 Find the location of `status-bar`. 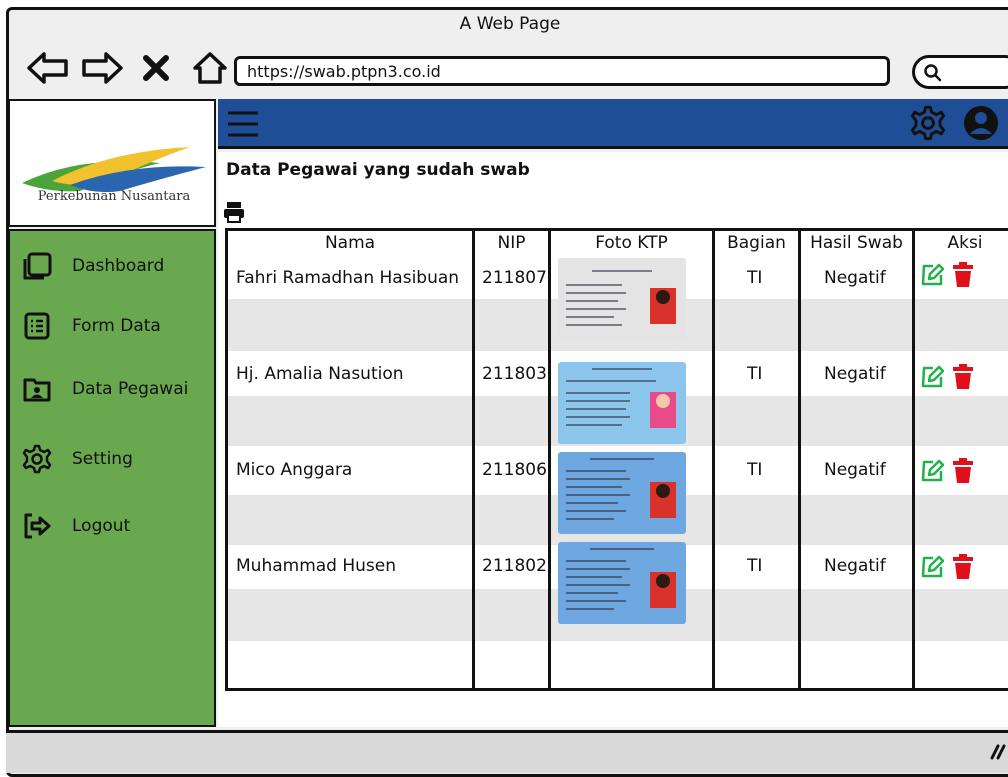

status-bar is located at coordinates (507, 751).